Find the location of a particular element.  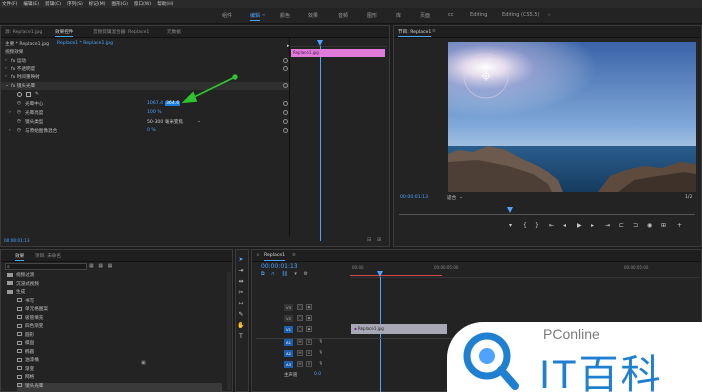

marker-icon: ▾ is located at coordinates (510, 225).